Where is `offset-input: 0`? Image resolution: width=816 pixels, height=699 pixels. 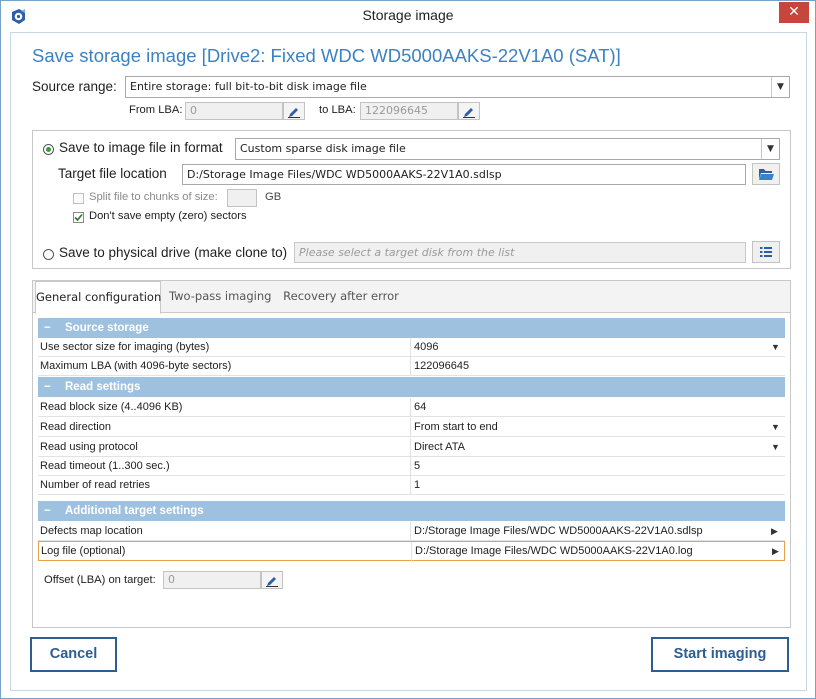
offset-input: 0 is located at coordinates (212, 580).